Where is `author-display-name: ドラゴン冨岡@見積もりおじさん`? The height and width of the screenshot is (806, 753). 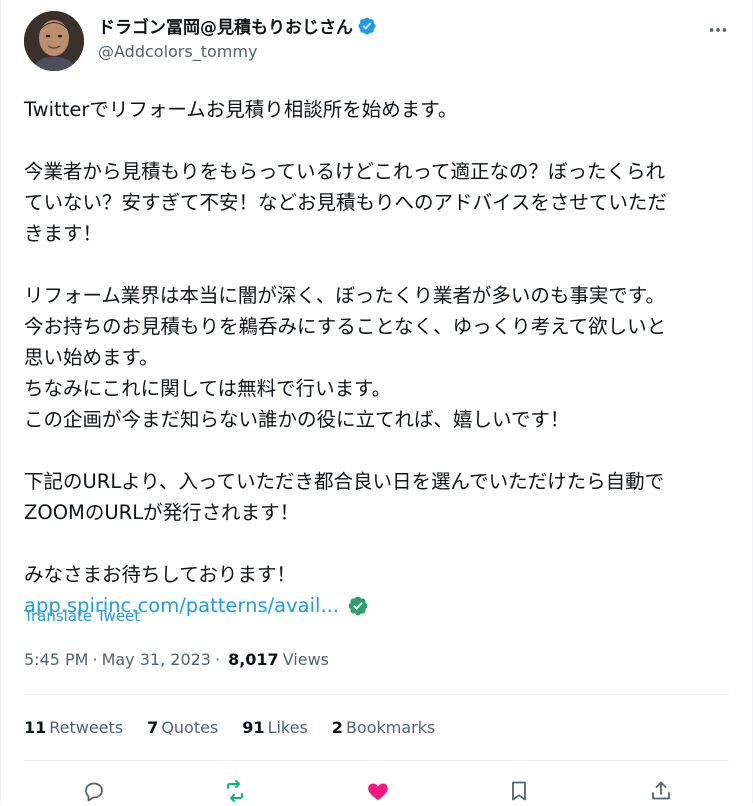
author-display-name: ドラゴン冨岡@見積もりおじさん is located at coordinates (225, 25).